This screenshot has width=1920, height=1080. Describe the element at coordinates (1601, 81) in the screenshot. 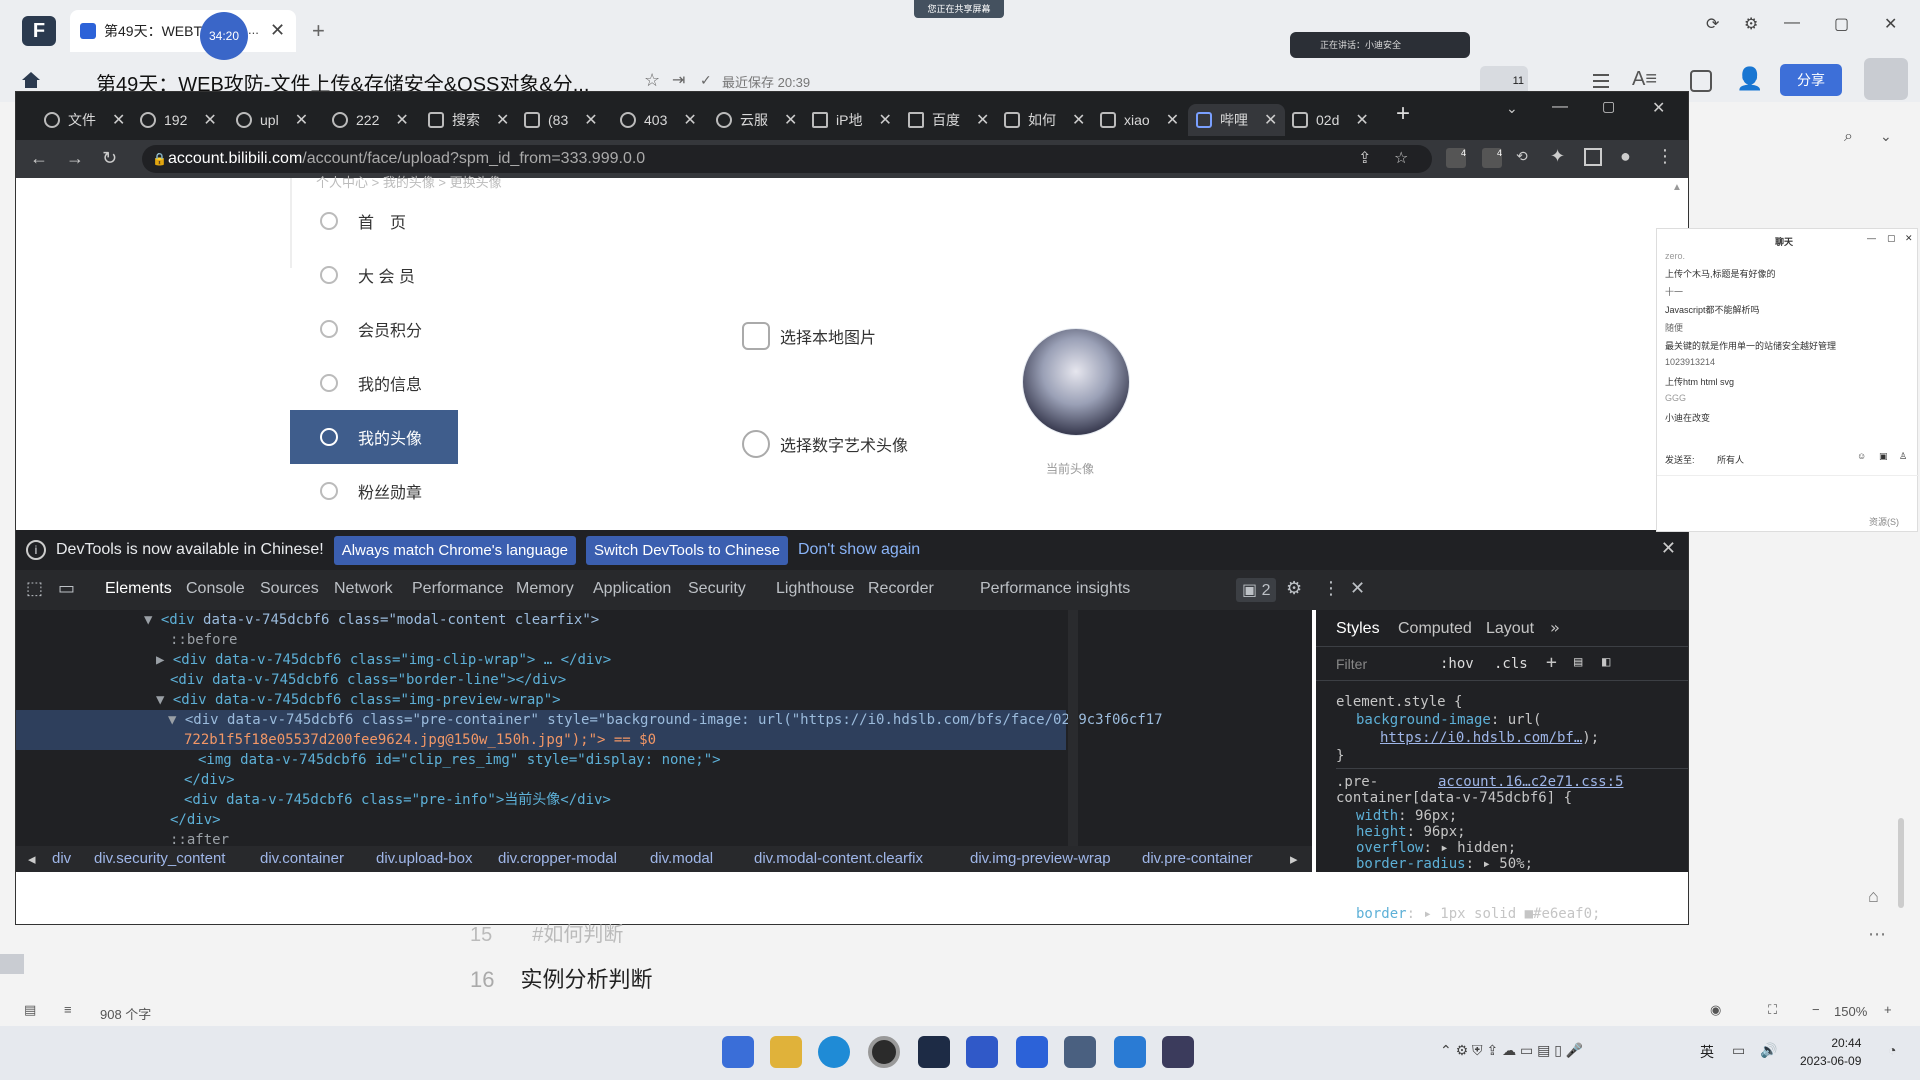

I see `menu-icon` at that location.